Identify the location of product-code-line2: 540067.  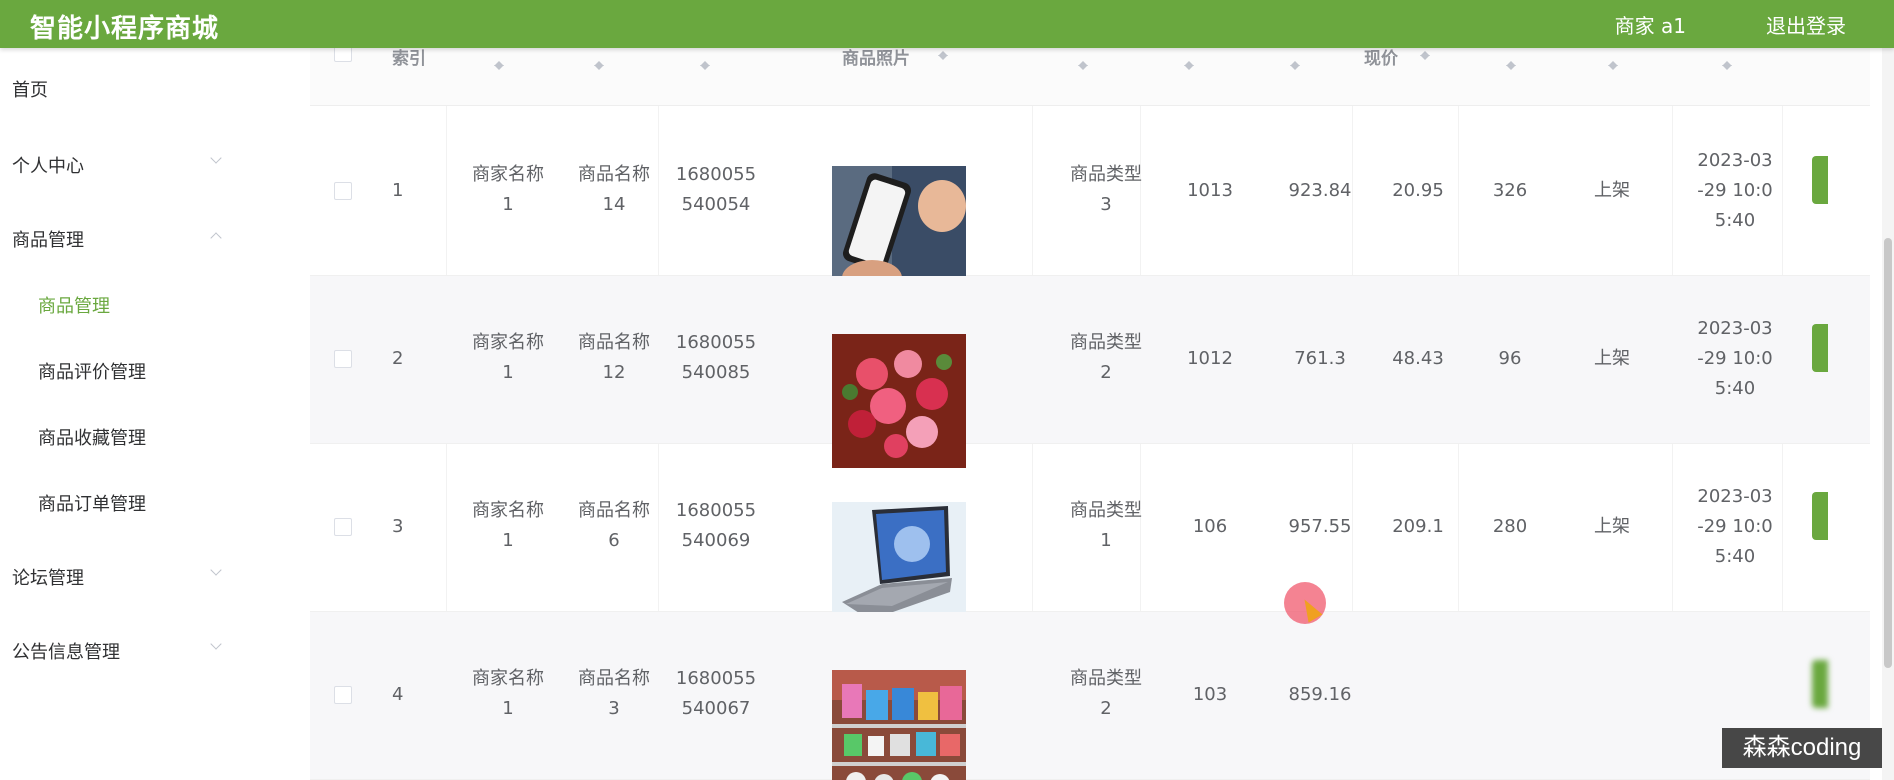
(716, 708).